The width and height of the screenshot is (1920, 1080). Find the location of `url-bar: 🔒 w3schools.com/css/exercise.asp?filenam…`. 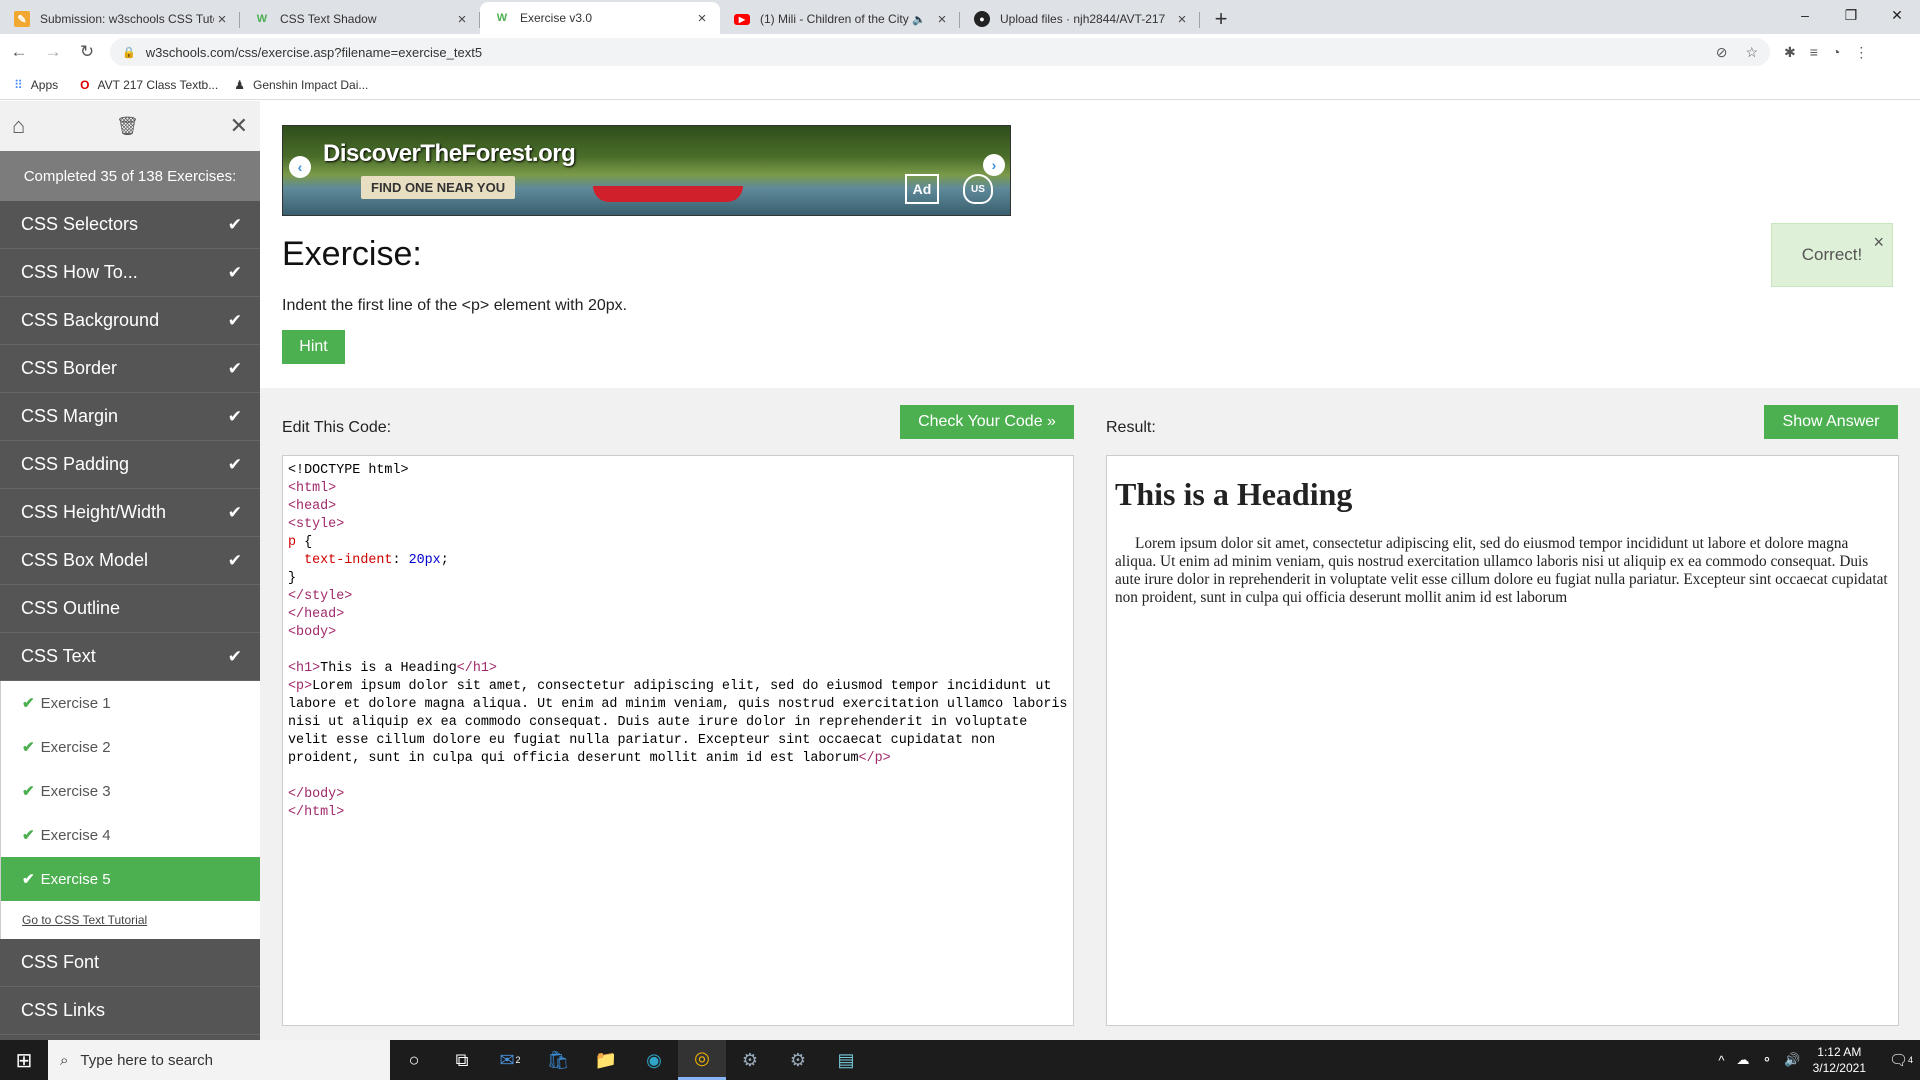

url-bar: 🔒 w3schools.com/css/exercise.asp?filenam… is located at coordinates (940, 52).